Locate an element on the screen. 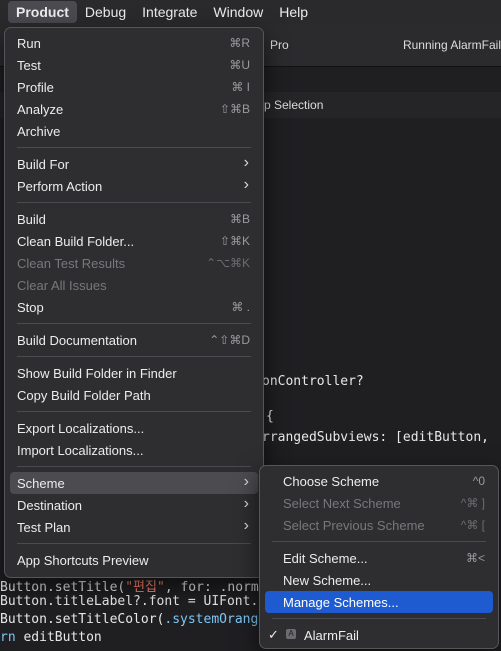 The width and height of the screenshot is (501, 651). code-text: onController? is located at coordinates (313, 381).